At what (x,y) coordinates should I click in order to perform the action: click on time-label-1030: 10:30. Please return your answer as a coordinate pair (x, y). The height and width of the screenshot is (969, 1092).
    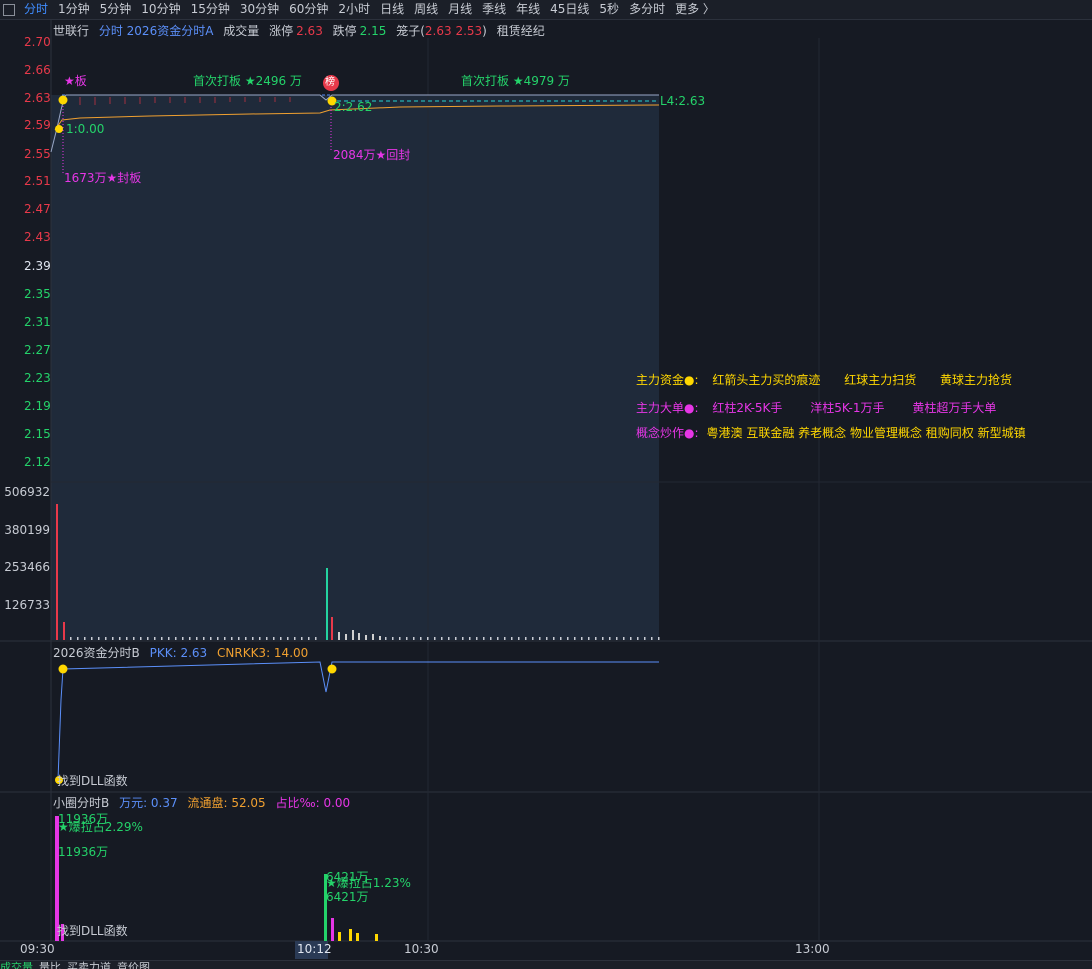
    Looking at the image, I should click on (421, 949).